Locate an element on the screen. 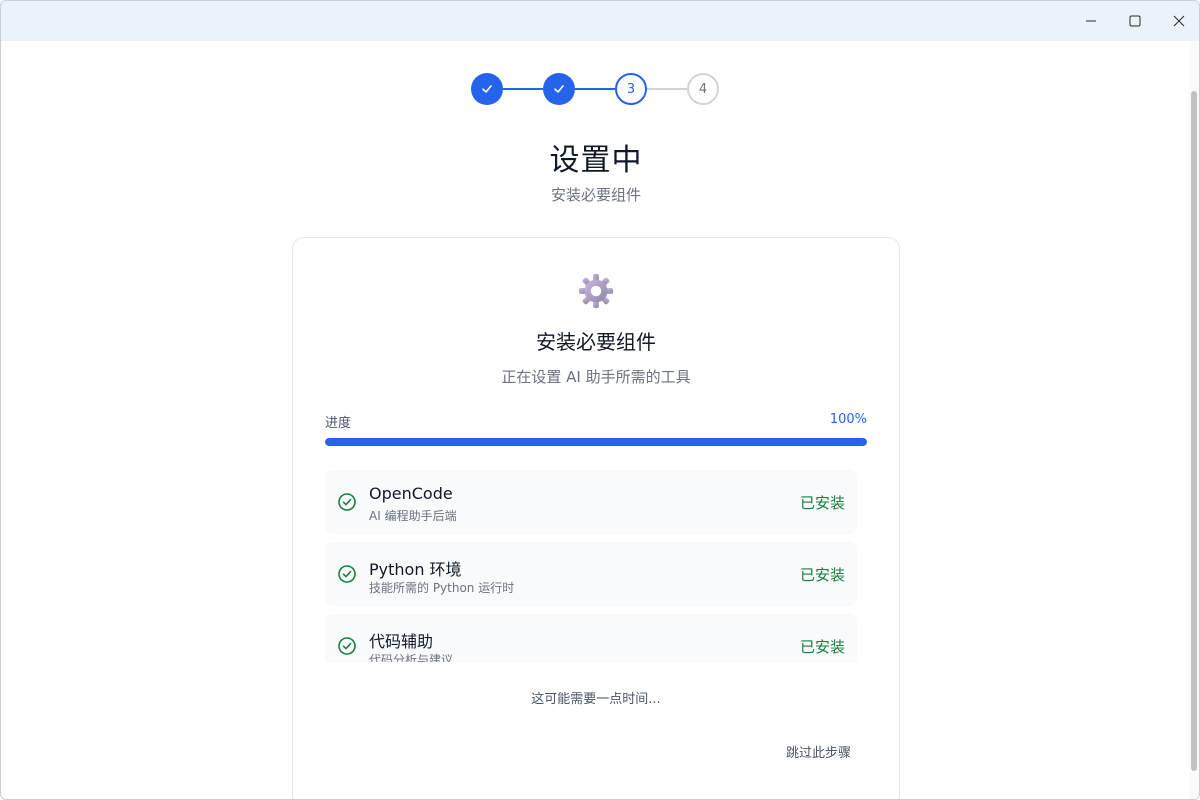  step-1-done is located at coordinates (487, 89).